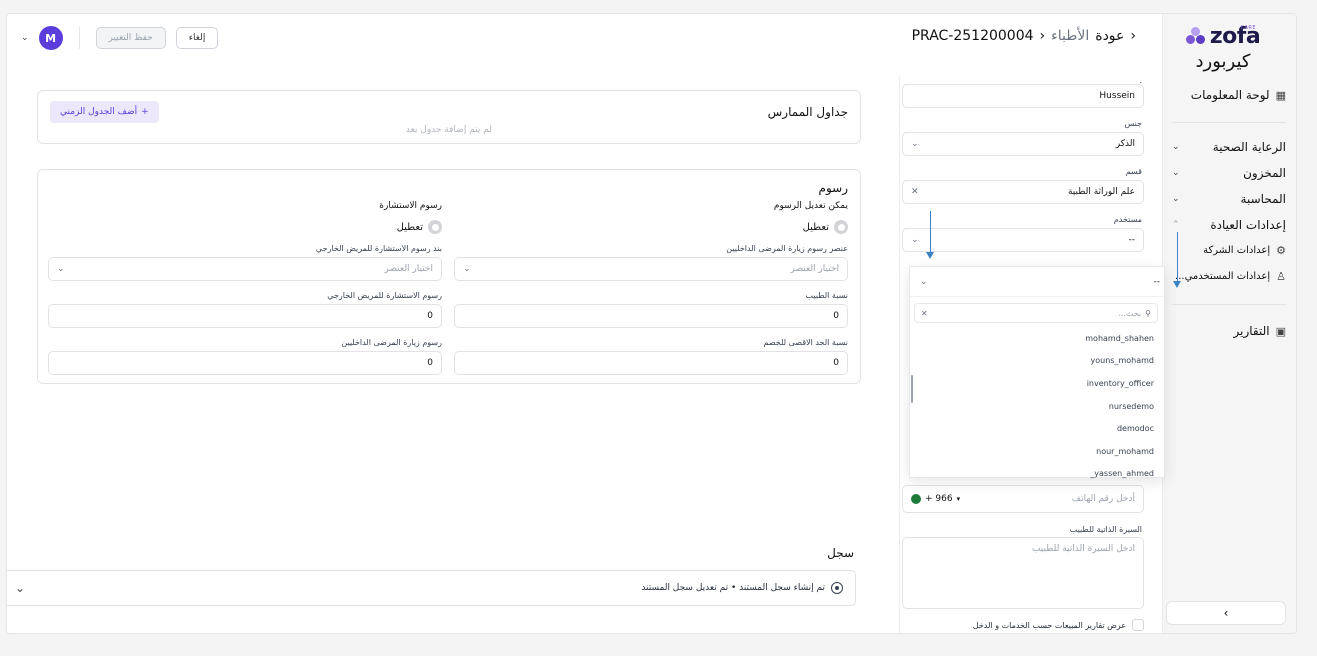 This screenshot has width=1317, height=656. I want to click on chevron-right-icon: ›, so click(1226, 613).